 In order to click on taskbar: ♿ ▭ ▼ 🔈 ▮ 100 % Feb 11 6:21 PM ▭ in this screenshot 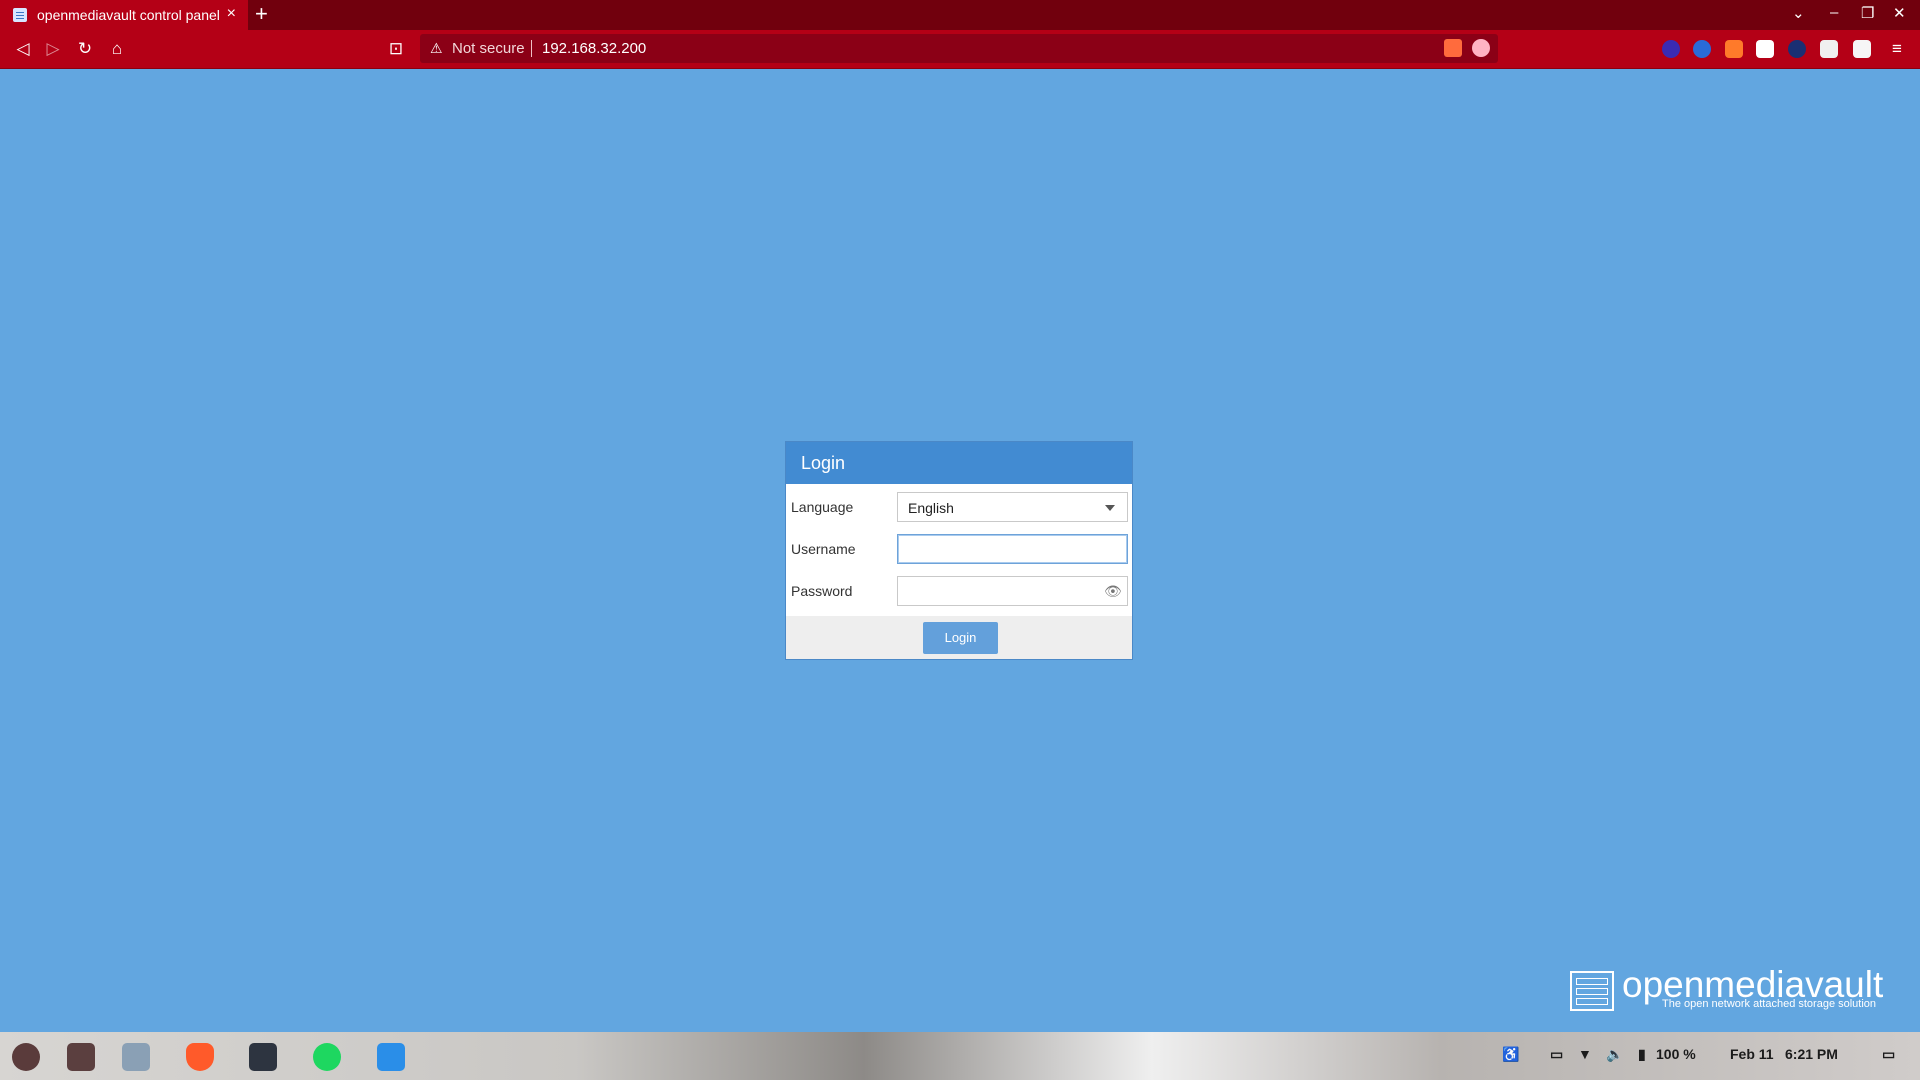, I will do `click(960, 1056)`.